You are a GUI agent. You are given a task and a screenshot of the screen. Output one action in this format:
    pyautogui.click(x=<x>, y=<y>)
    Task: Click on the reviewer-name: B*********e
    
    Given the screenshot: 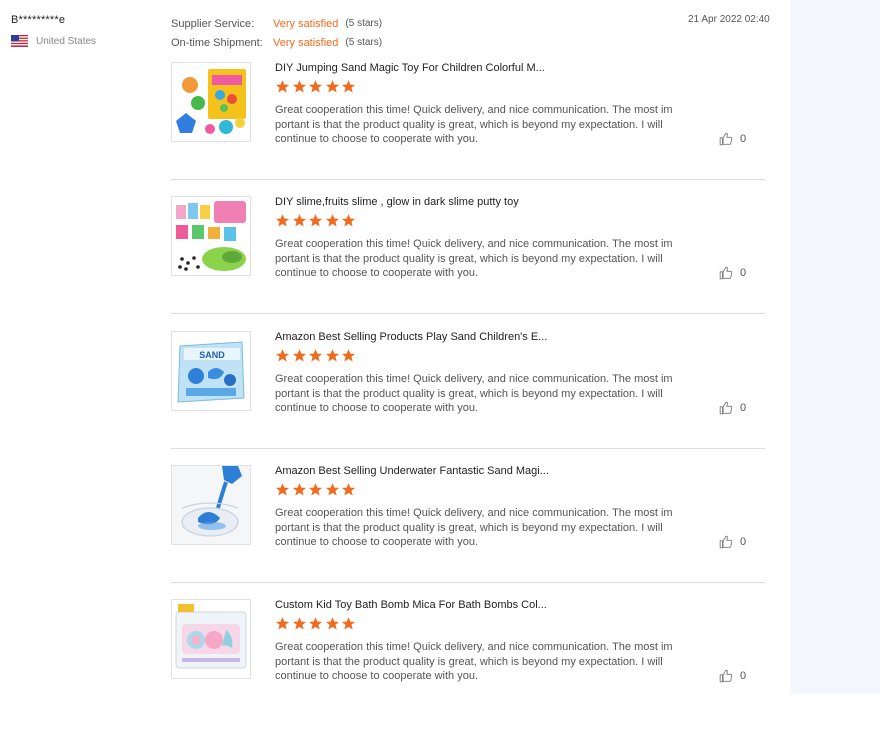 What is the action you would take?
    pyautogui.click(x=38, y=20)
    